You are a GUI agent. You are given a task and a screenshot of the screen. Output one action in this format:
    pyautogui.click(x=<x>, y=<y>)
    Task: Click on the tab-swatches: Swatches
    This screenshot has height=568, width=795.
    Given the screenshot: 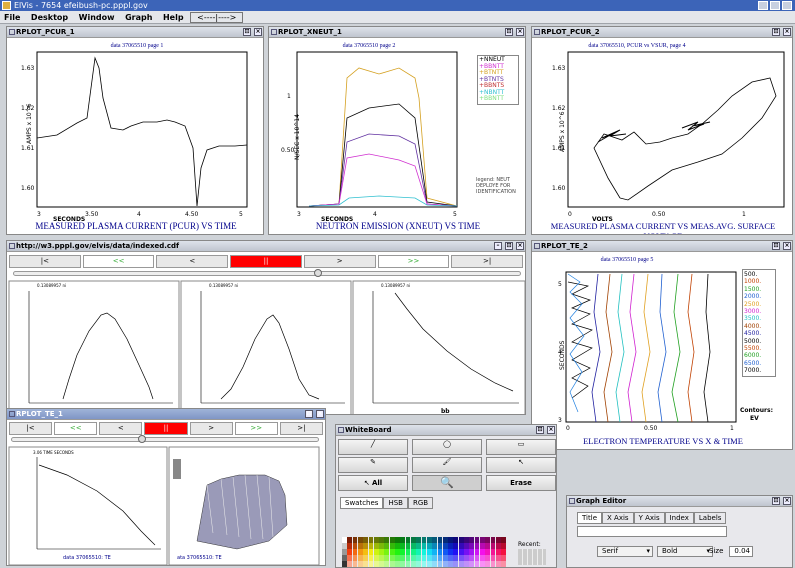 What is the action you would take?
    pyautogui.click(x=362, y=503)
    